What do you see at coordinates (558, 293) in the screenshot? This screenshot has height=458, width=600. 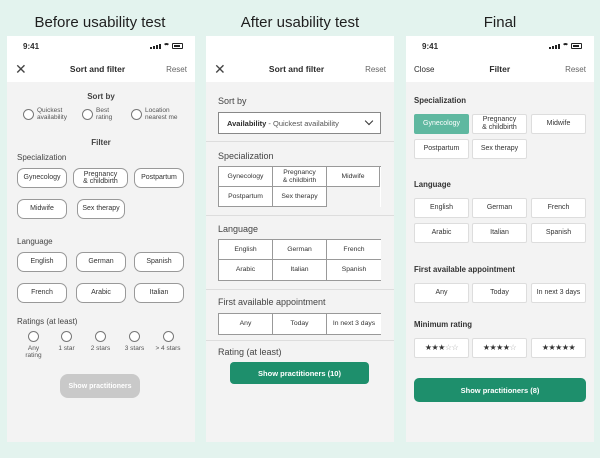 I see `tile-next-3-days: In next 3 days` at bounding box center [558, 293].